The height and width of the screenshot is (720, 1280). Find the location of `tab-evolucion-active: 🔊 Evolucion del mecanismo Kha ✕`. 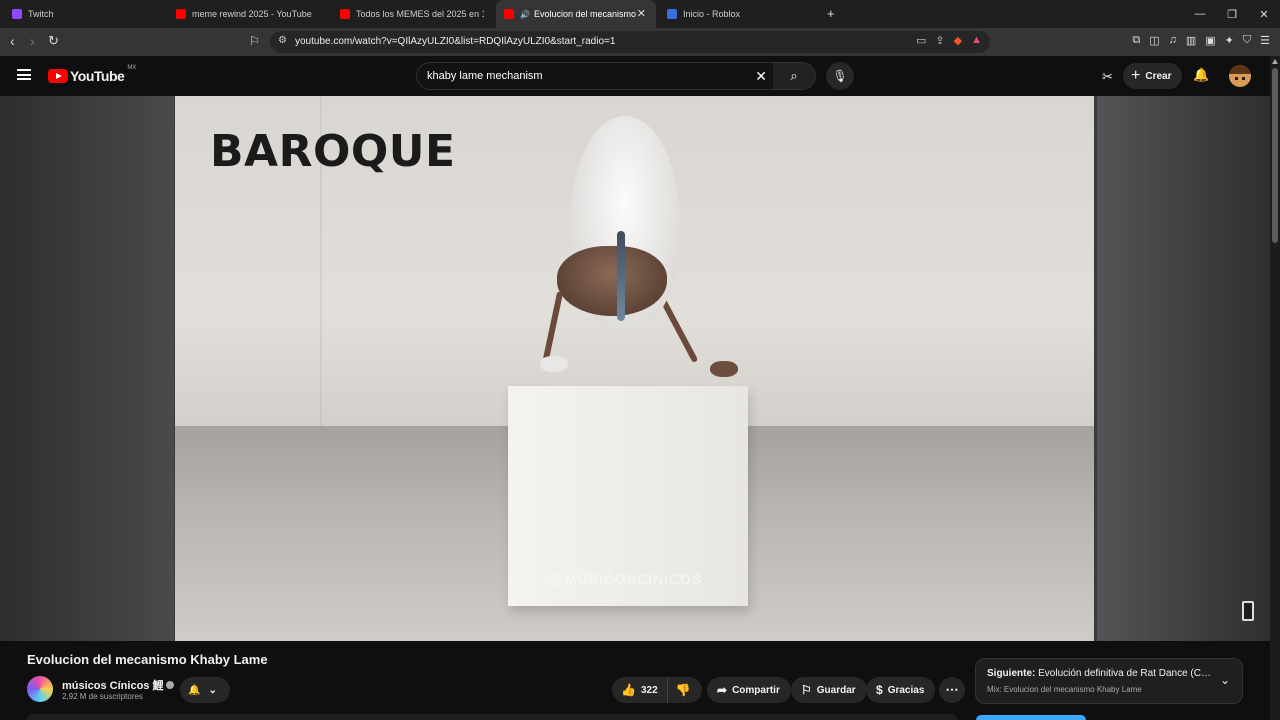

tab-evolucion-active: 🔊 Evolucion del mecanismo Kha ✕ is located at coordinates (576, 14).